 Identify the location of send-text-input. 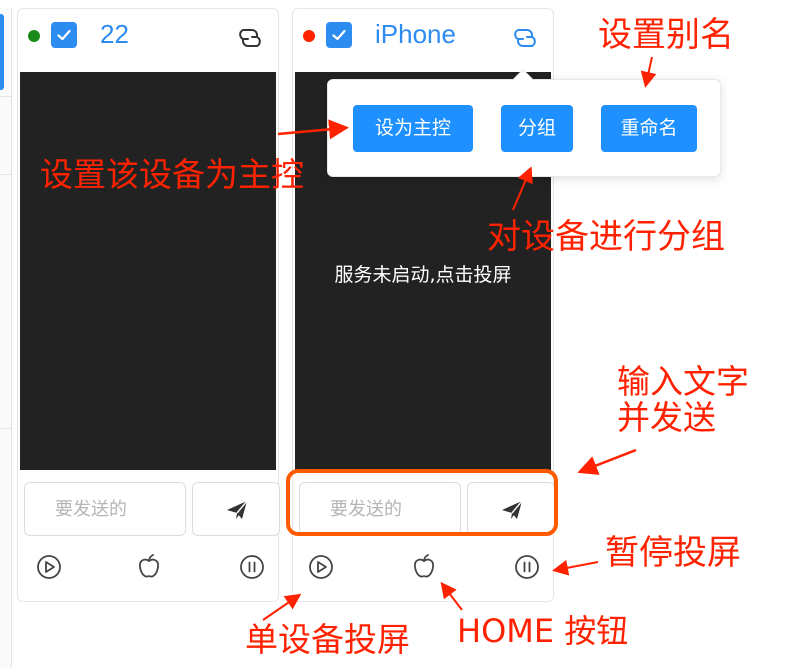
(105, 509).